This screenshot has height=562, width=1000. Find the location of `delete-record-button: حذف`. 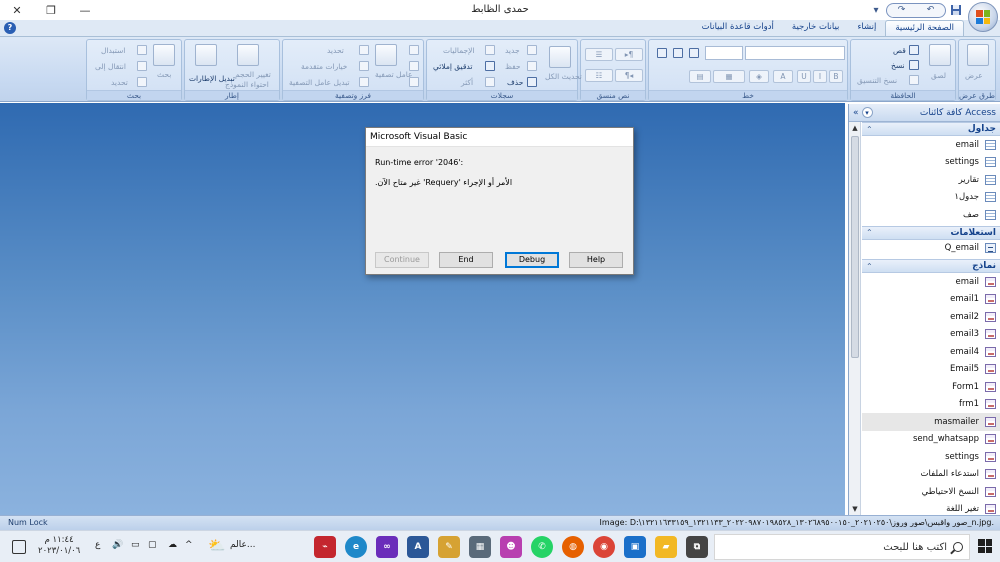

delete-record-button: حذف is located at coordinates (515, 82).